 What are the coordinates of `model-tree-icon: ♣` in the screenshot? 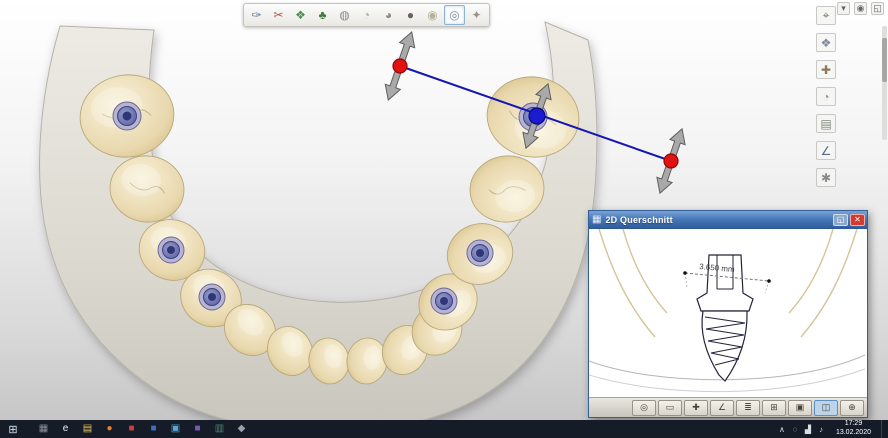 It's located at (322, 15).